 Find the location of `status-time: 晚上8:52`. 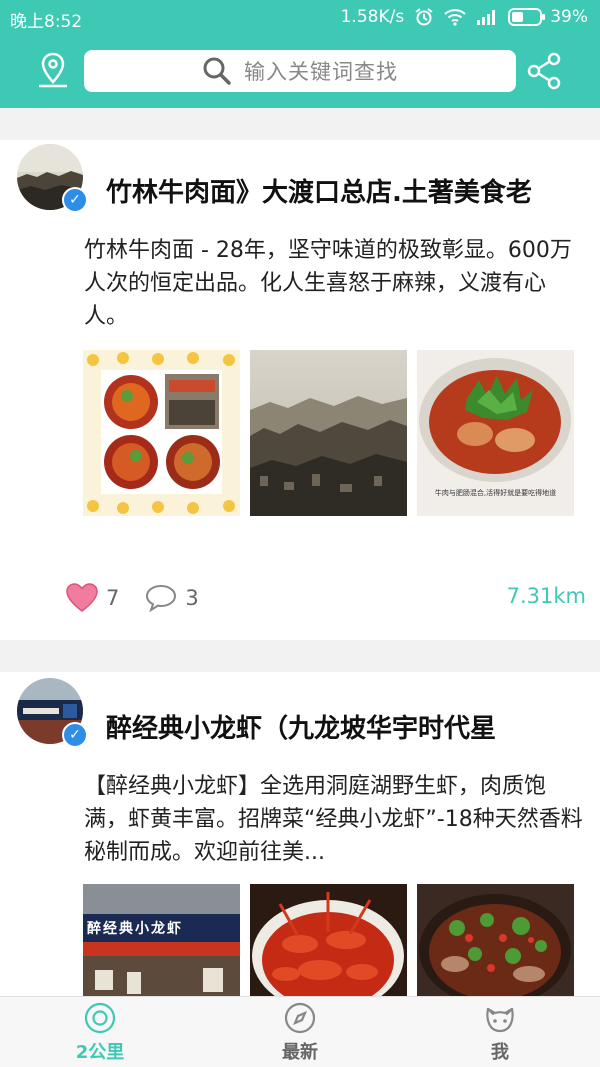

status-time: 晚上8:52 is located at coordinates (46, 22).